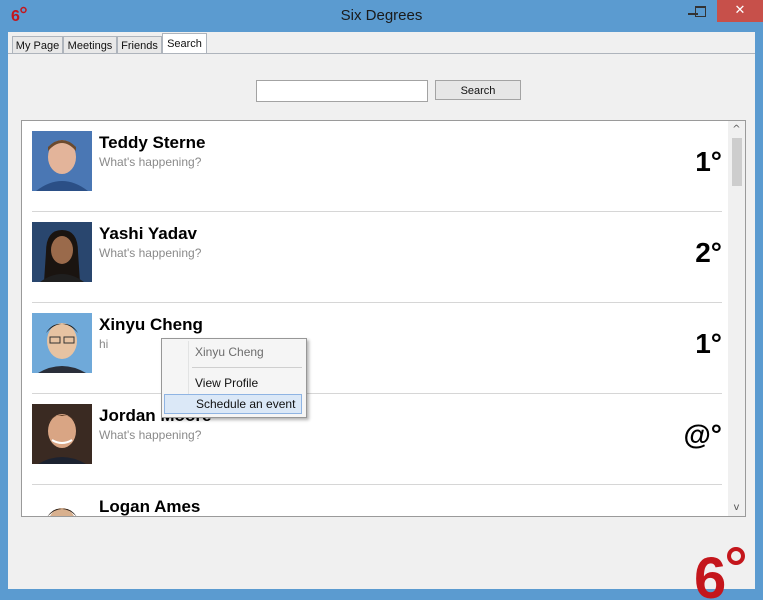  What do you see at coordinates (478, 90) in the screenshot?
I see `search-button: Search` at bounding box center [478, 90].